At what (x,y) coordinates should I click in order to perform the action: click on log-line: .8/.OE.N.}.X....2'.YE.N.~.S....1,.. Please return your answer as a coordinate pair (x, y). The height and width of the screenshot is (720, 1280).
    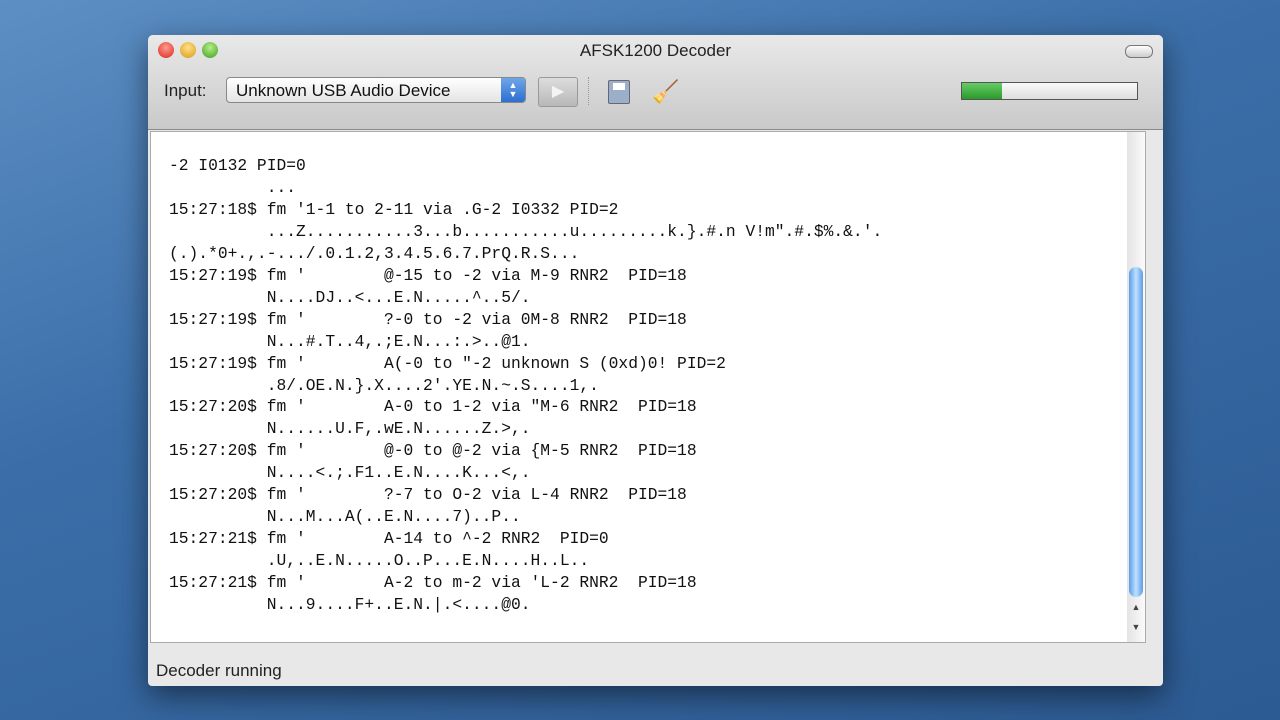
    Looking at the image, I should click on (384, 385).